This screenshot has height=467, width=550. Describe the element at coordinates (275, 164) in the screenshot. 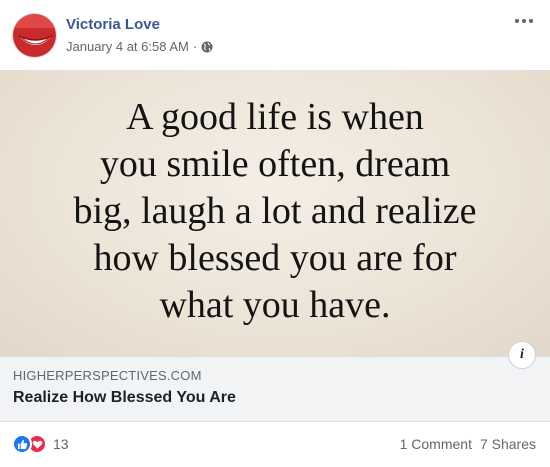

I see `quote-line: you smile often, dream` at that location.